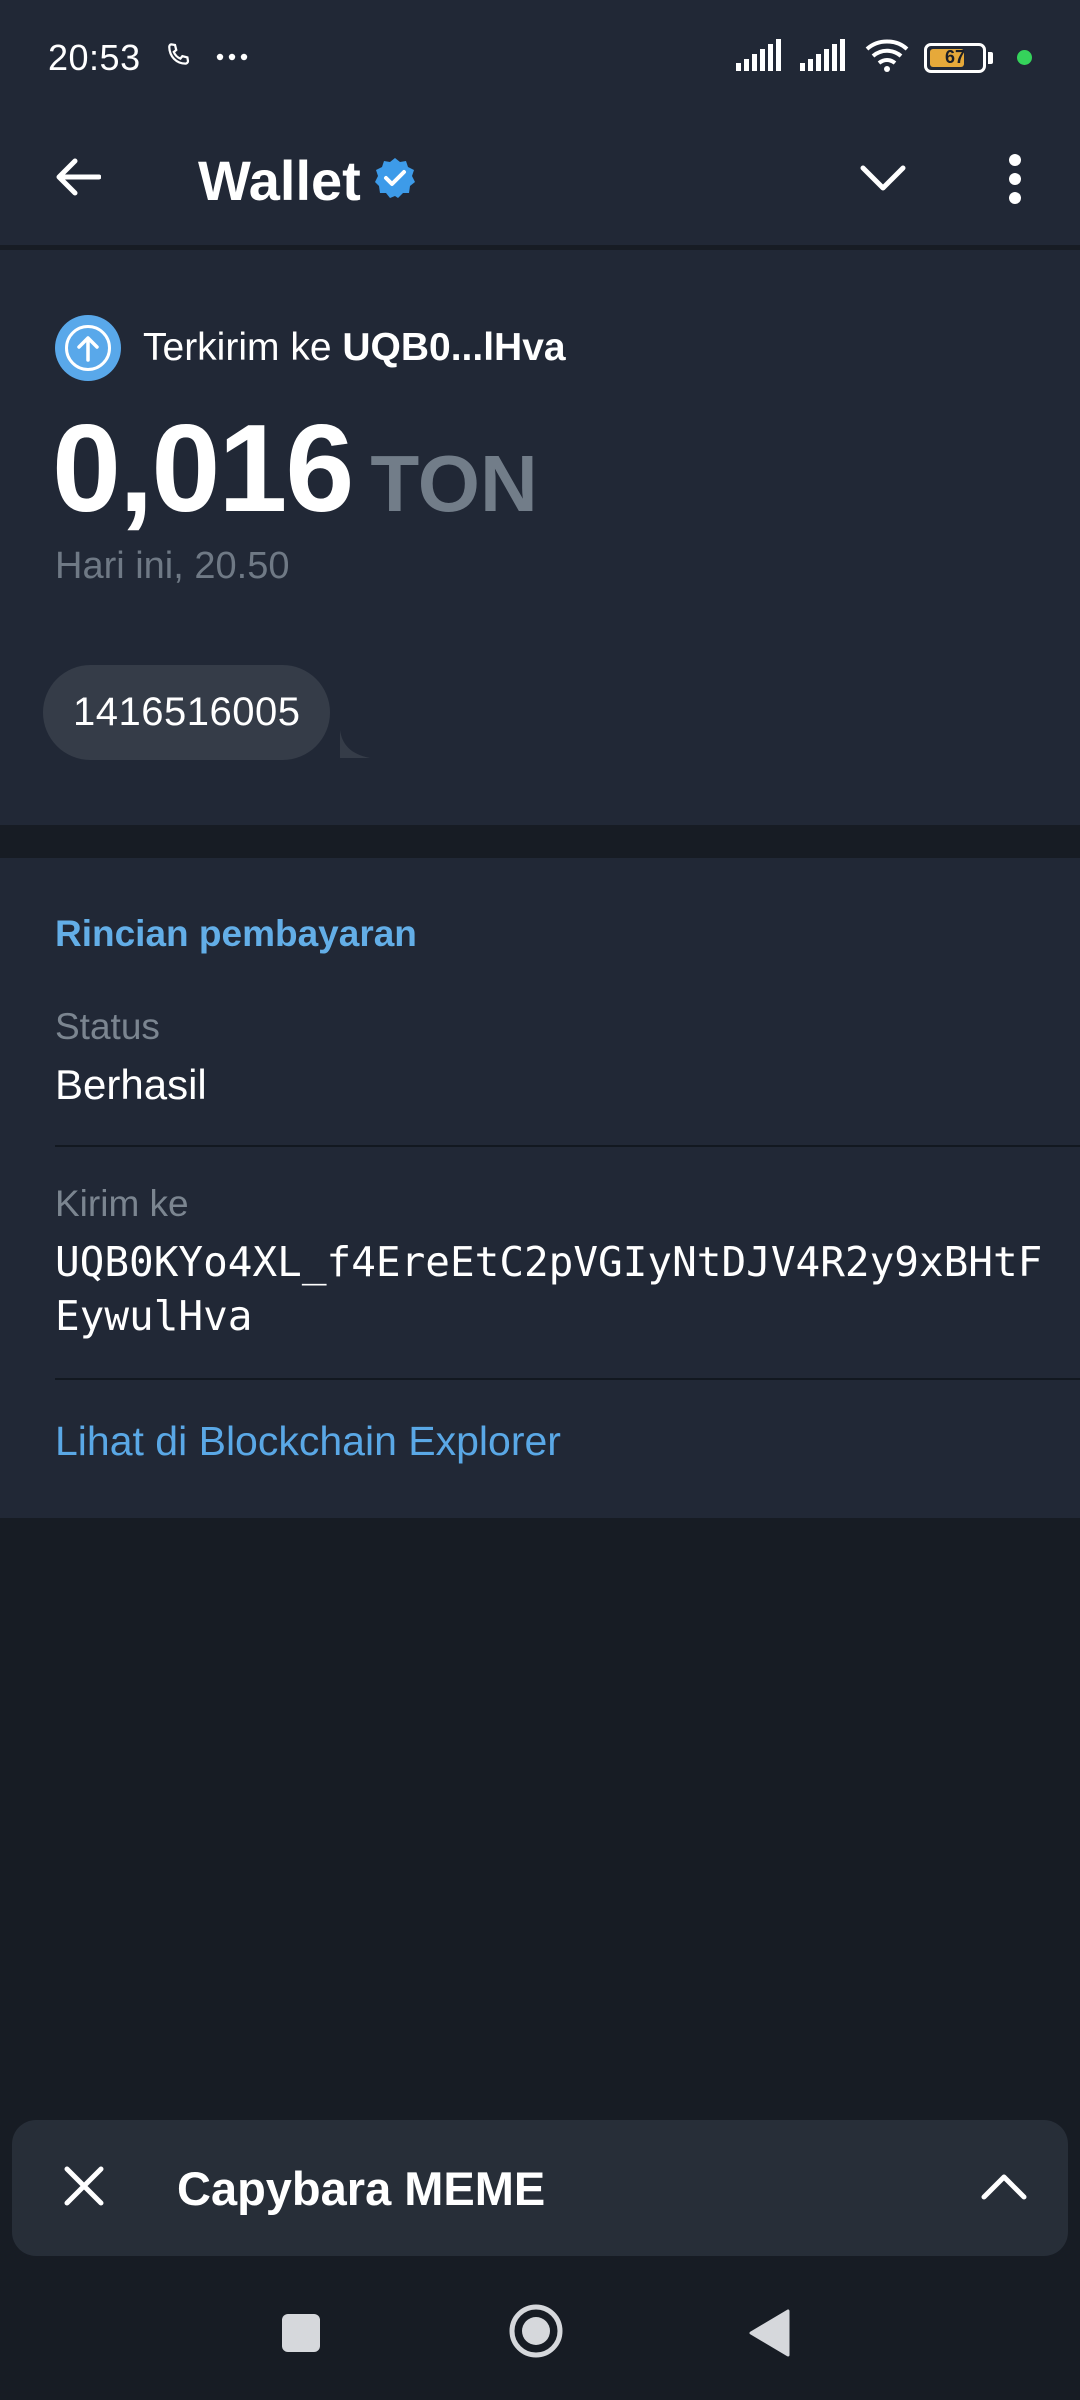 The height and width of the screenshot is (2400, 1080). I want to click on more-options-button, so click(1015, 181).